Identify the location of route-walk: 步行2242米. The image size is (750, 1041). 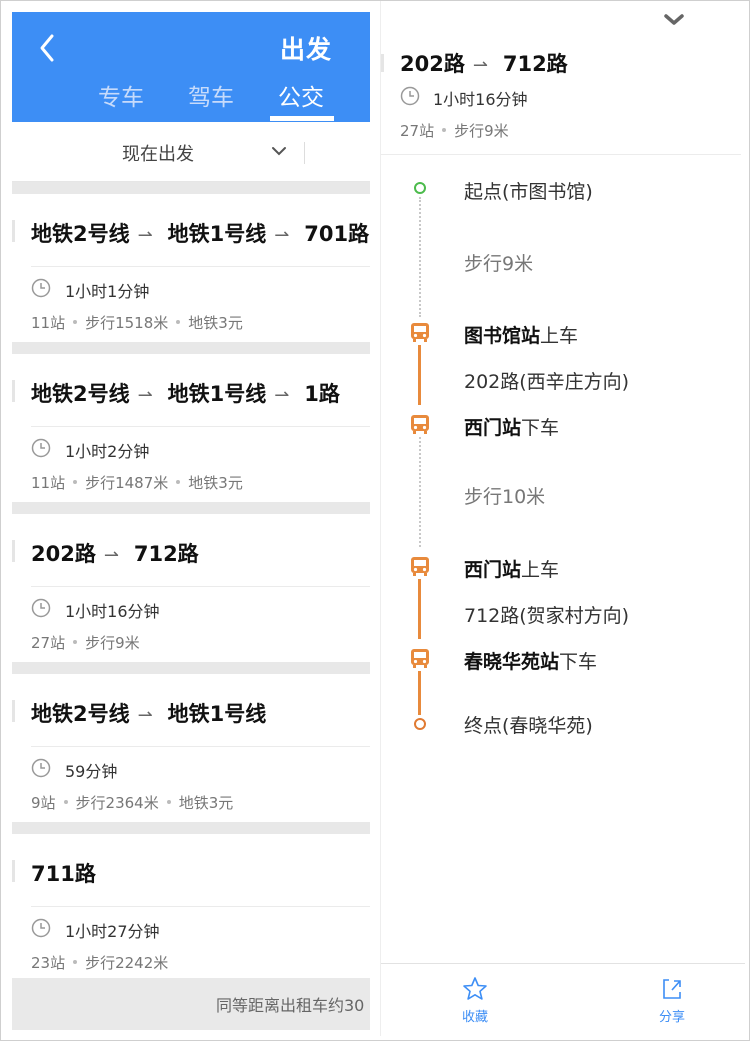
(127, 963).